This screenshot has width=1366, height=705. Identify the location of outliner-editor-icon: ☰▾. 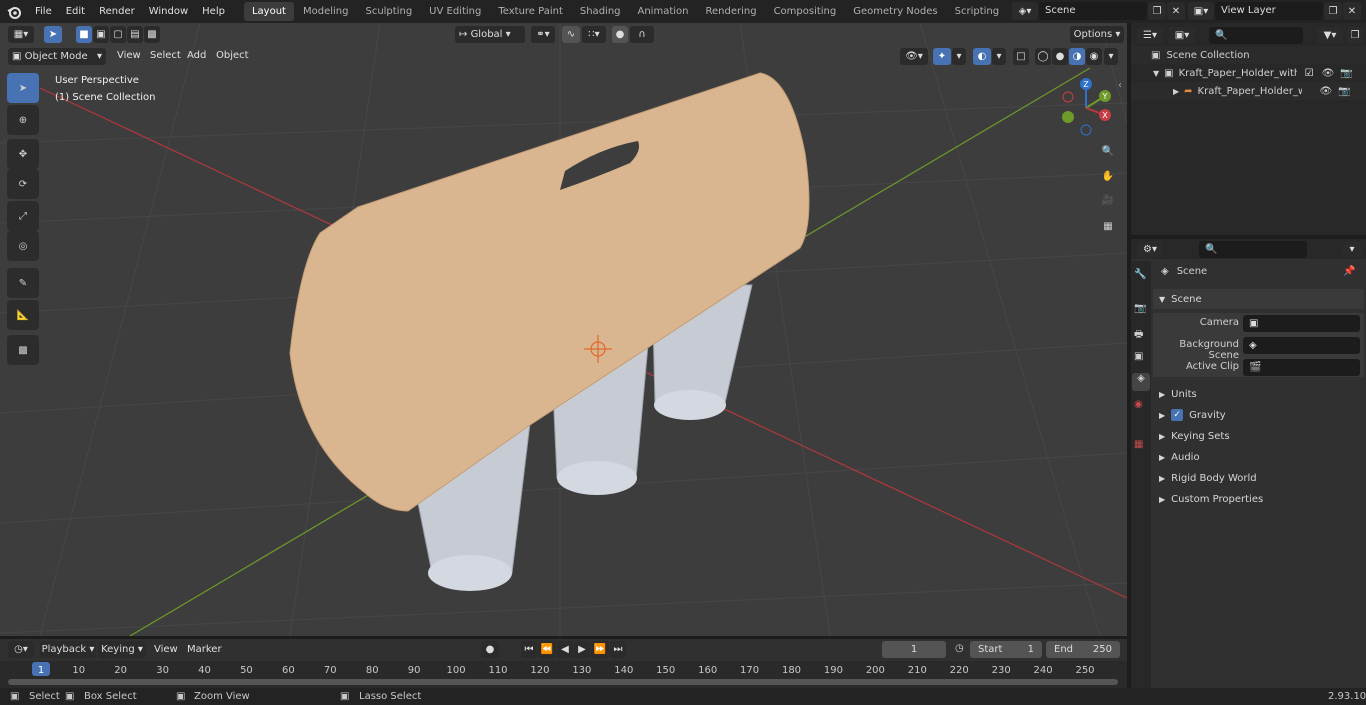
(1150, 35).